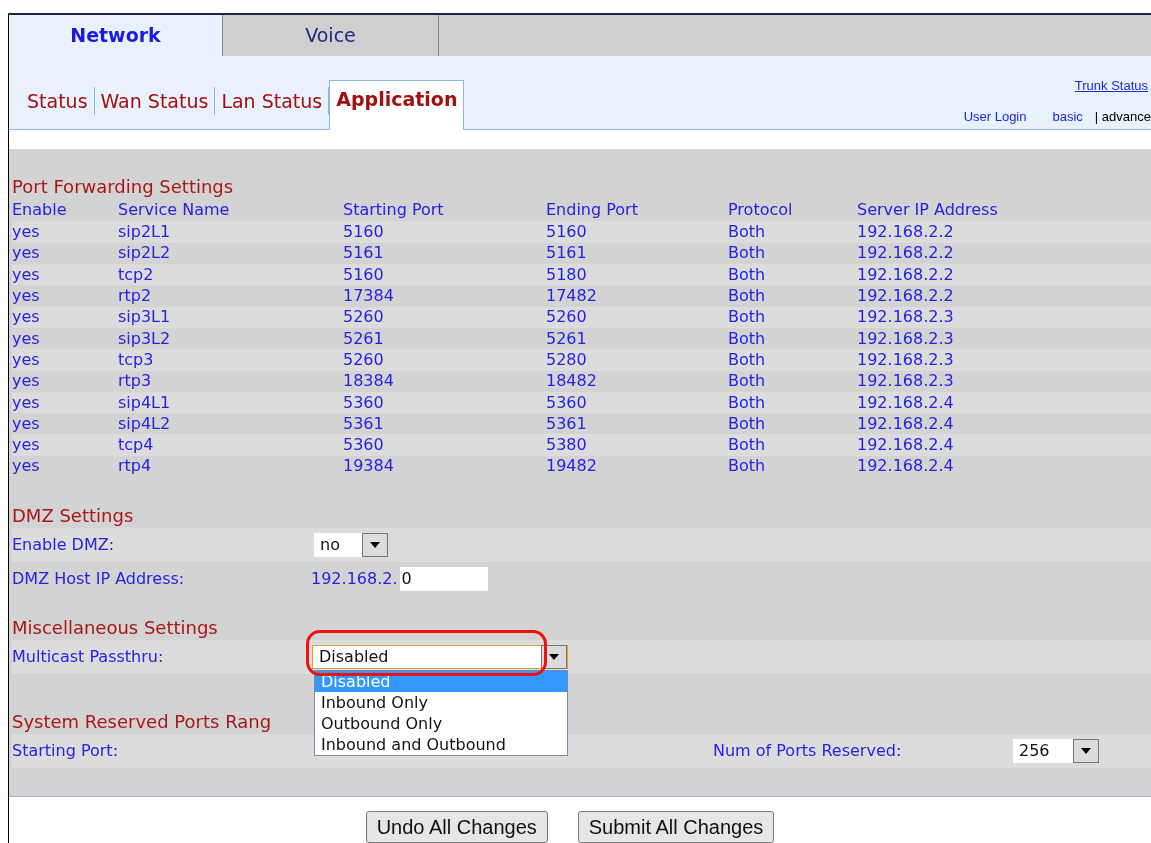 This screenshot has width=1151, height=843. I want to click on table-cell-text: sip4L1, so click(145, 402).